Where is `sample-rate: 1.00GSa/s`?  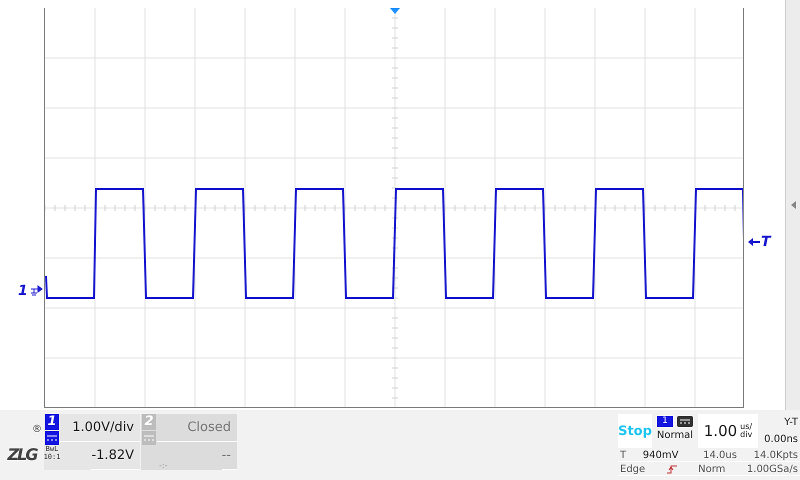
sample-rate: 1.00GSa/s is located at coordinates (772, 469).